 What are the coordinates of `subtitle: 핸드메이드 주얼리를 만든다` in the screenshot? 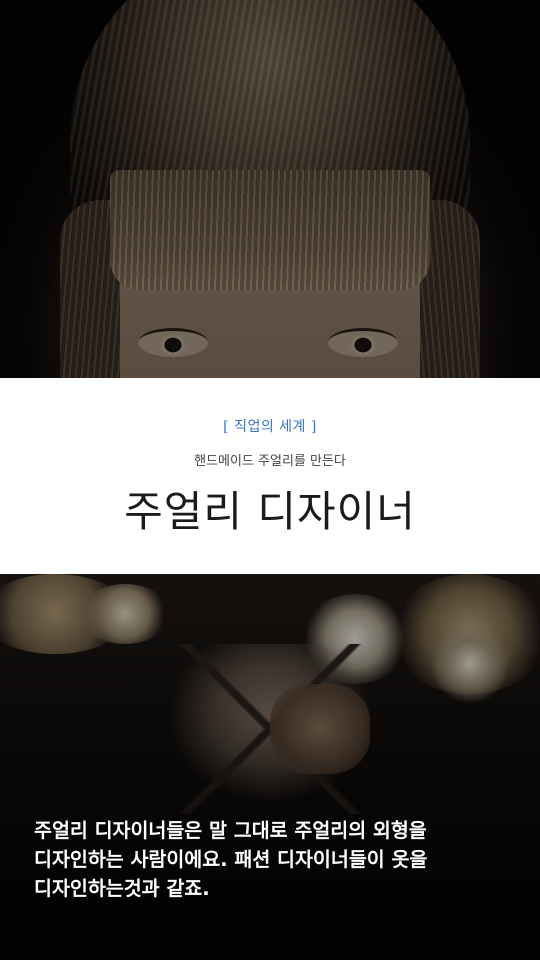 It's located at (270, 461).